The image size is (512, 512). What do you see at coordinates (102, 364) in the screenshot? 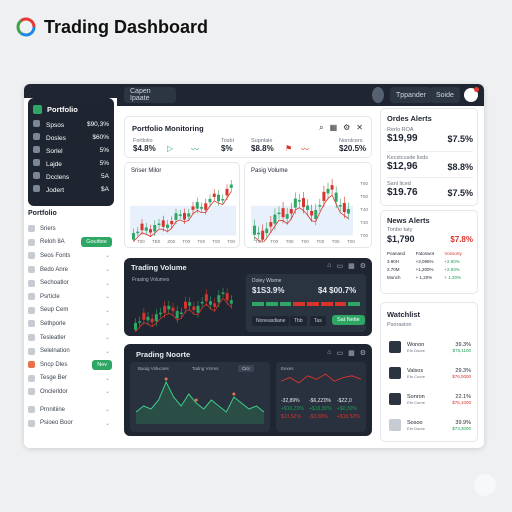
I see `new-badge: Nev` at bounding box center [102, 364].